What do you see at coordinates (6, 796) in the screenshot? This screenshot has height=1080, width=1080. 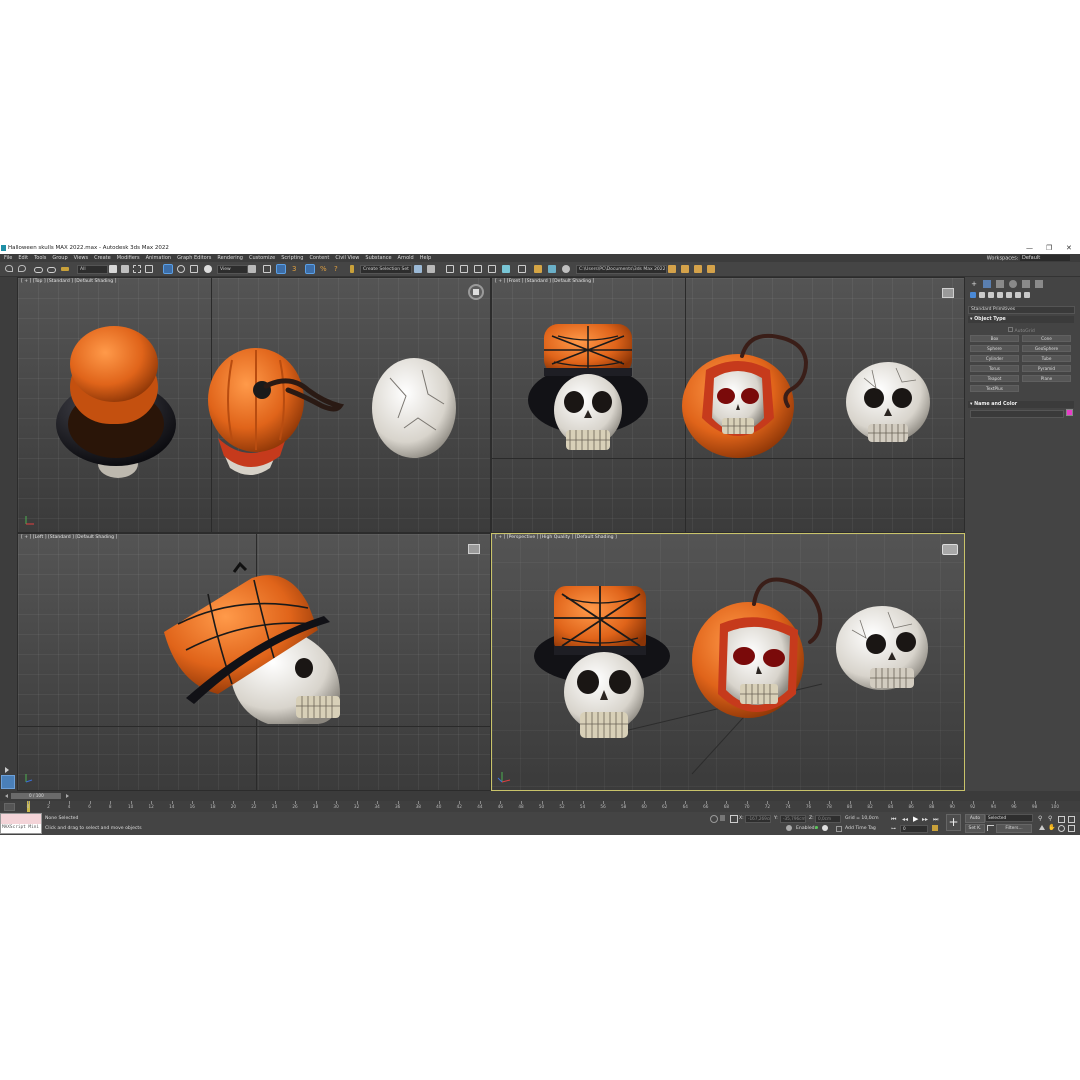 I see `time-slider-left-arrow` at bounding box center [6, 796].